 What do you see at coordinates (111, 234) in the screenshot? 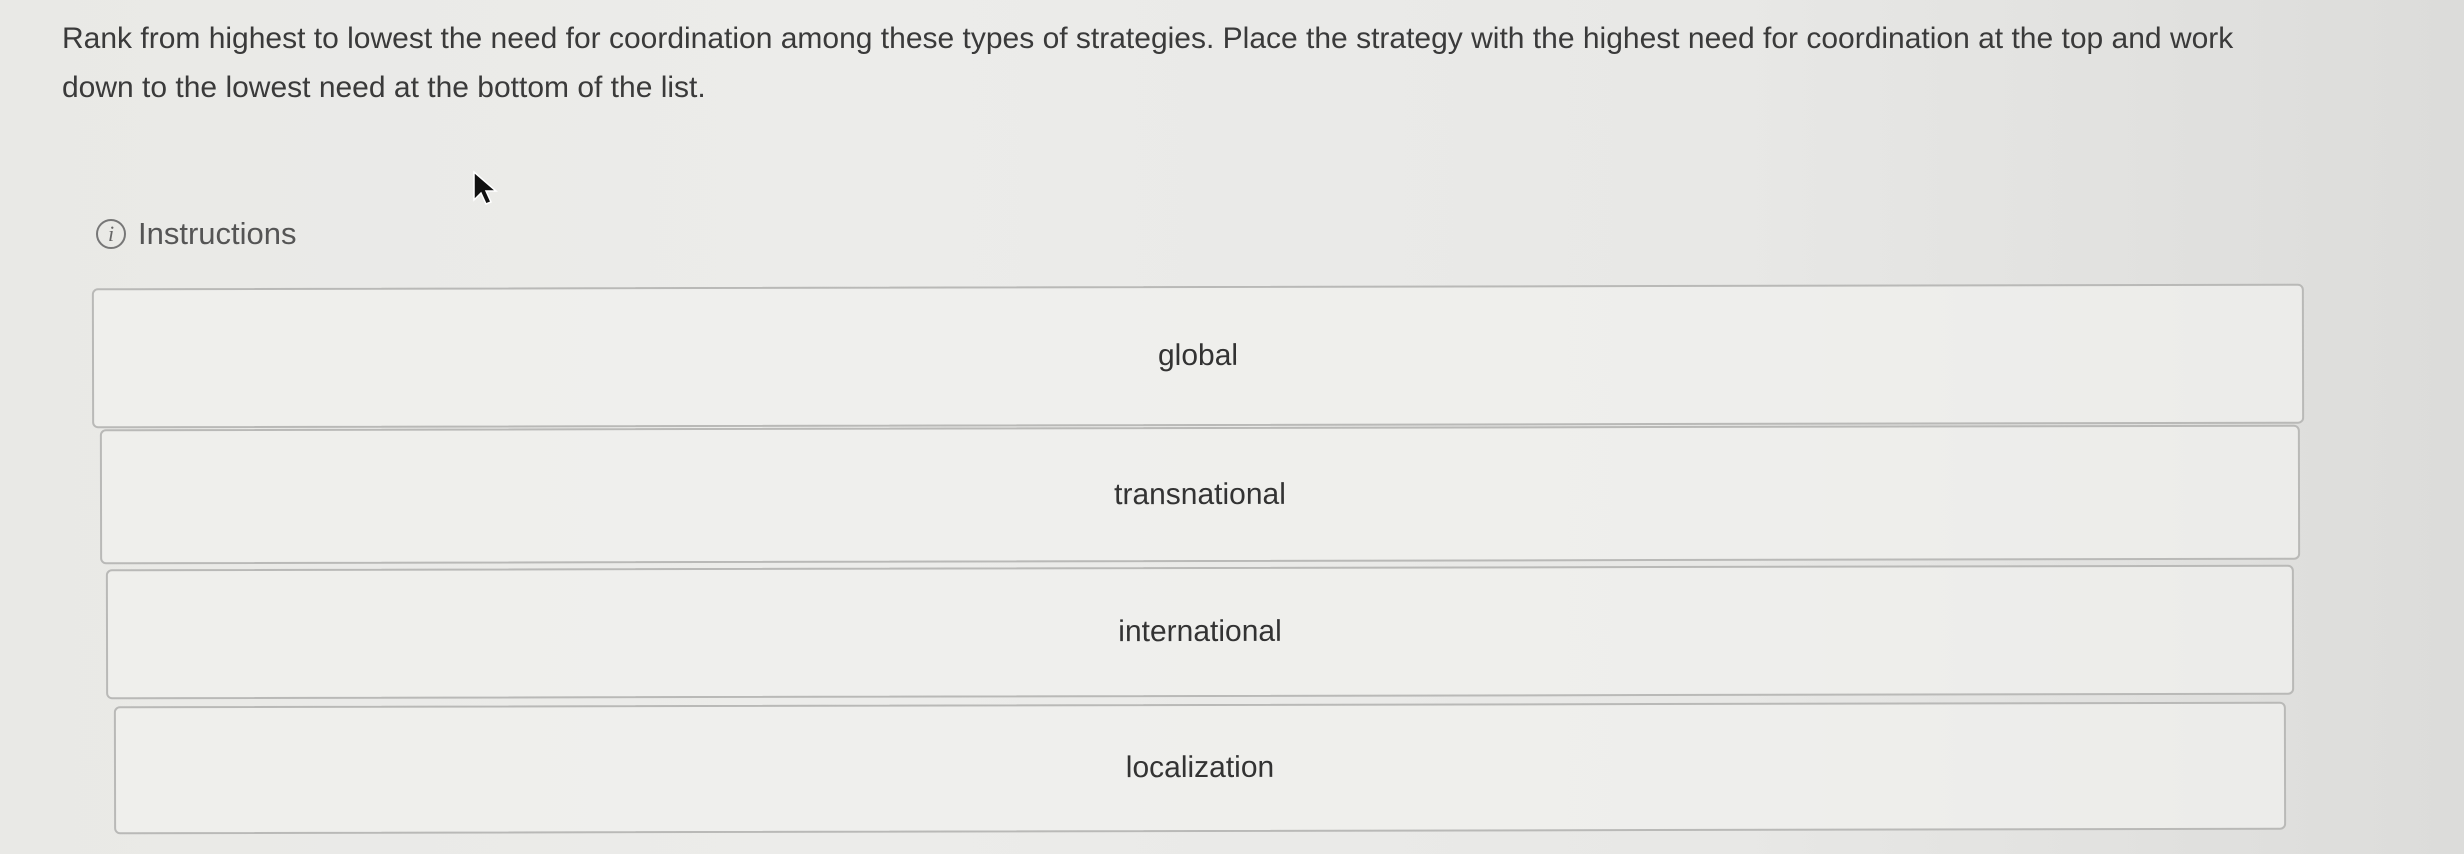
I see `info-icon: i` at bounding box center [111, 234].